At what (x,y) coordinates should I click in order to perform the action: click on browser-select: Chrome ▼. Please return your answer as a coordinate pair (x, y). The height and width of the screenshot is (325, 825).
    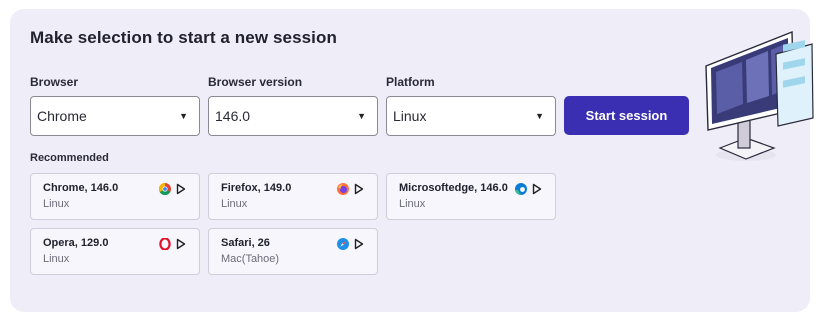
    Looking at the image, I should click on (115, 116).